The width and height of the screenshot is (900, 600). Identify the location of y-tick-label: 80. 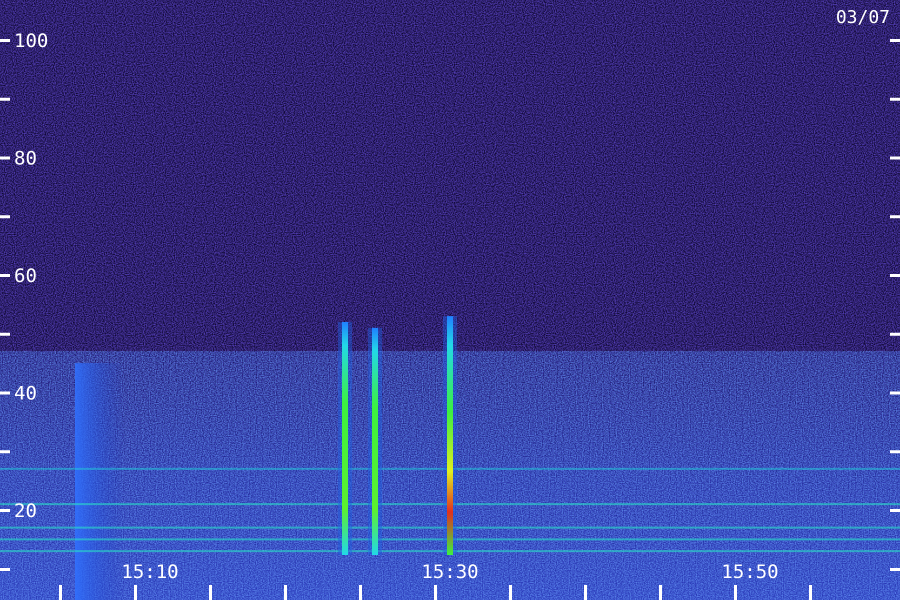
(25, 159).